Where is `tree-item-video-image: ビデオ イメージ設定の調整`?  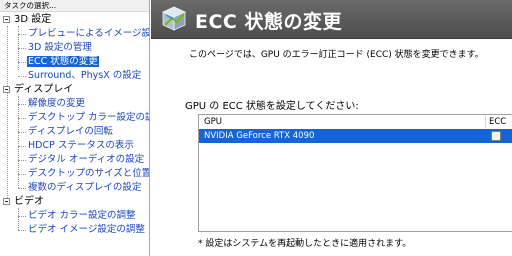
tree-item-video-image: ビデオ イメージ設定の調整 is located at coordinates (86, 230).